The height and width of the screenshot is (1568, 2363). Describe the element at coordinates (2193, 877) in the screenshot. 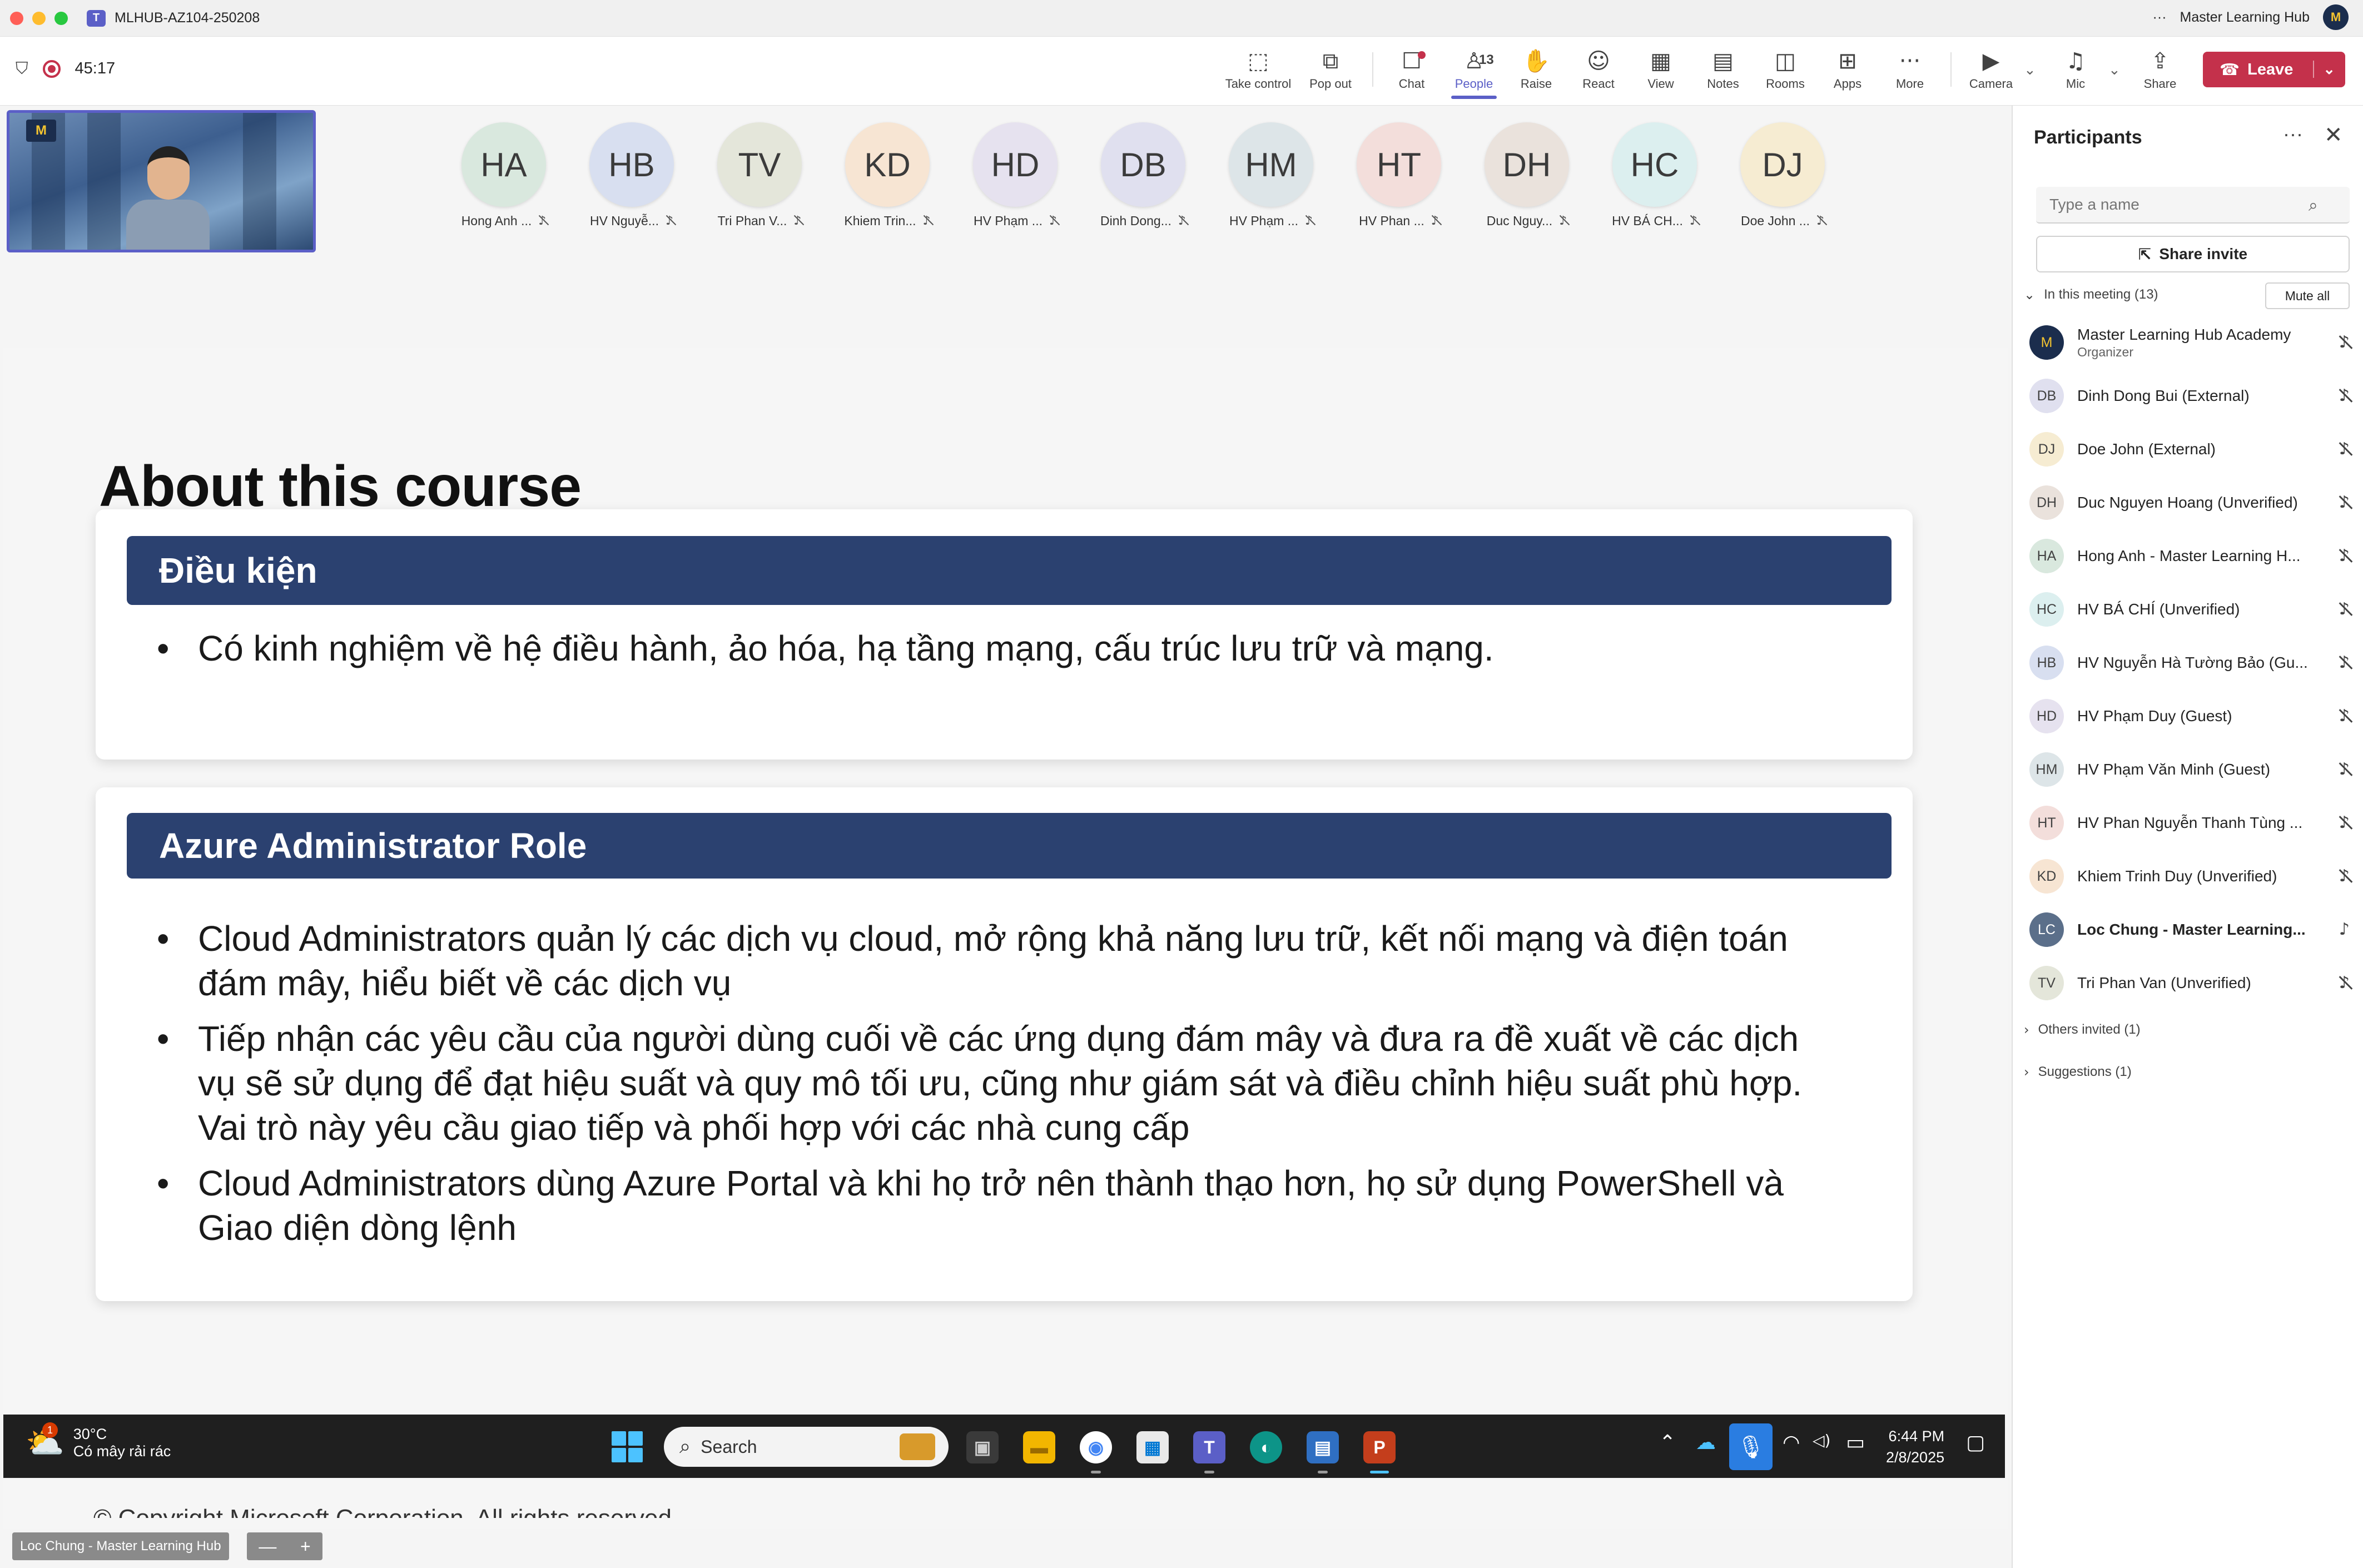

I see `participant-row: KD Khiem Trinh Duy (Unverified) ♪` at that location.